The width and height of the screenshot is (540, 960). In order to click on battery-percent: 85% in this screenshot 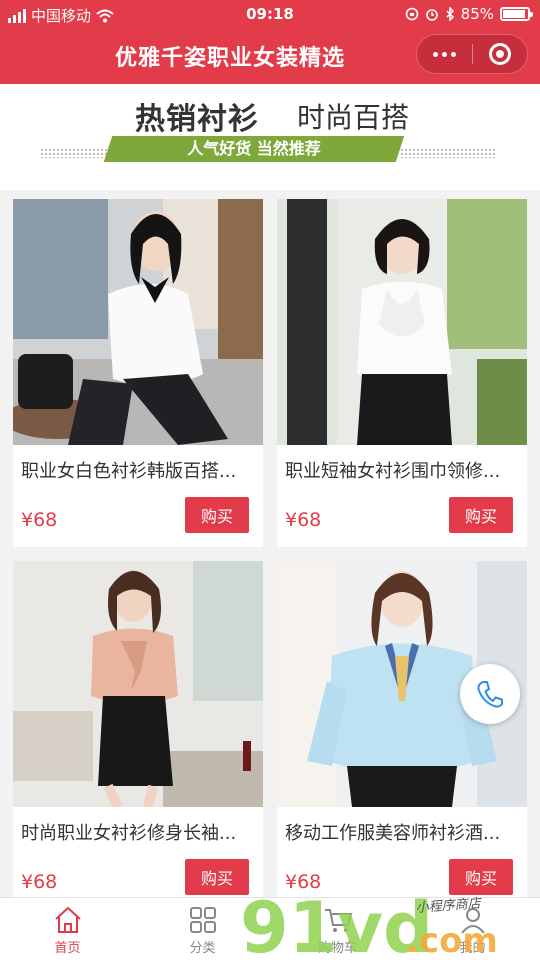, I will do `click(477, 14)`.